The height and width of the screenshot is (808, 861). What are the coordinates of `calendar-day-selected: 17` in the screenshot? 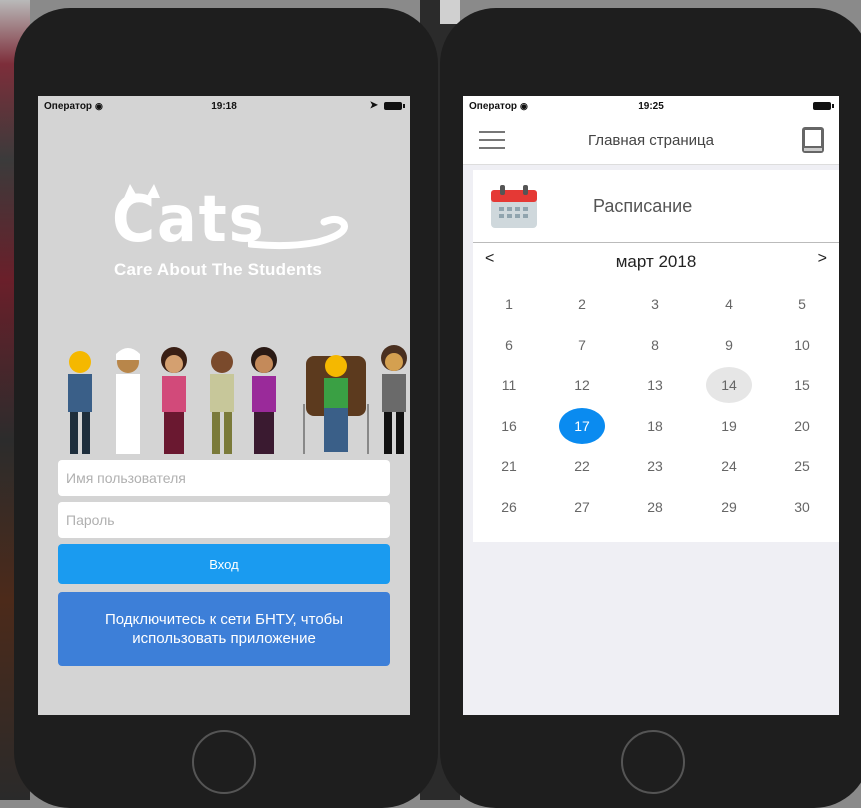 It's located at (582, 425).